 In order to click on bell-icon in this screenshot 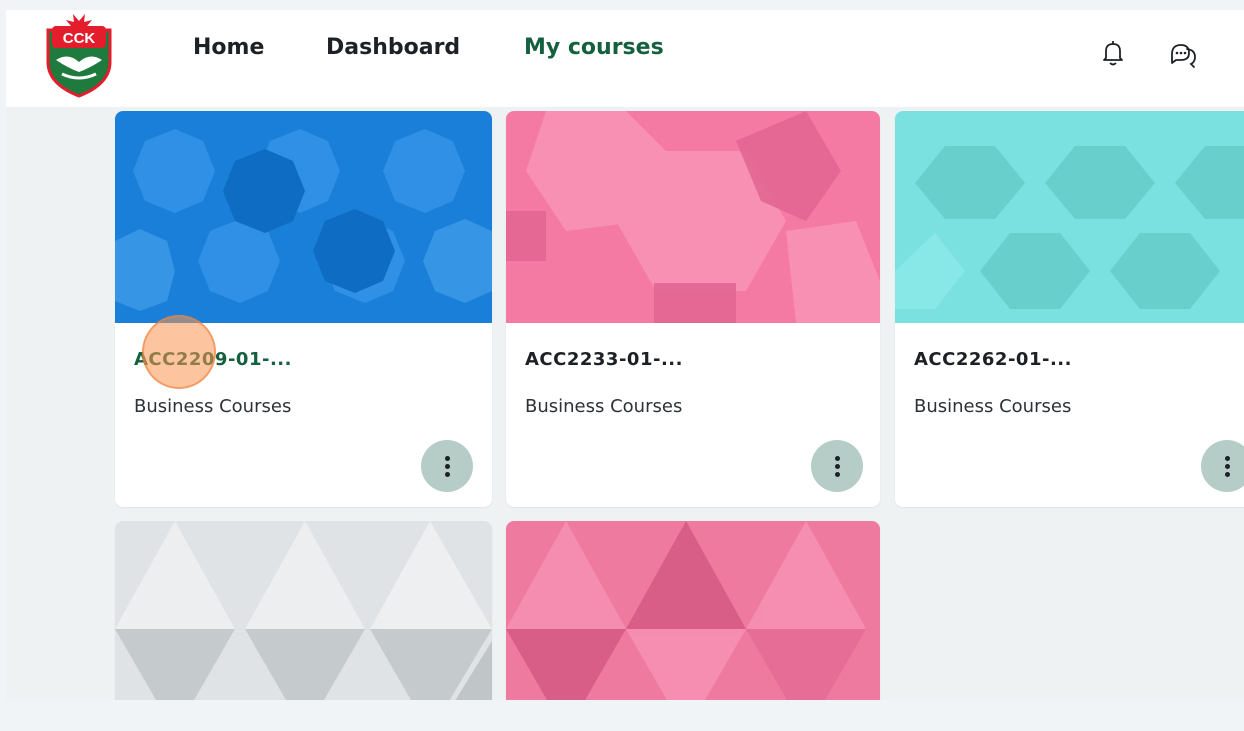, I will do `click(1113, 53)`.